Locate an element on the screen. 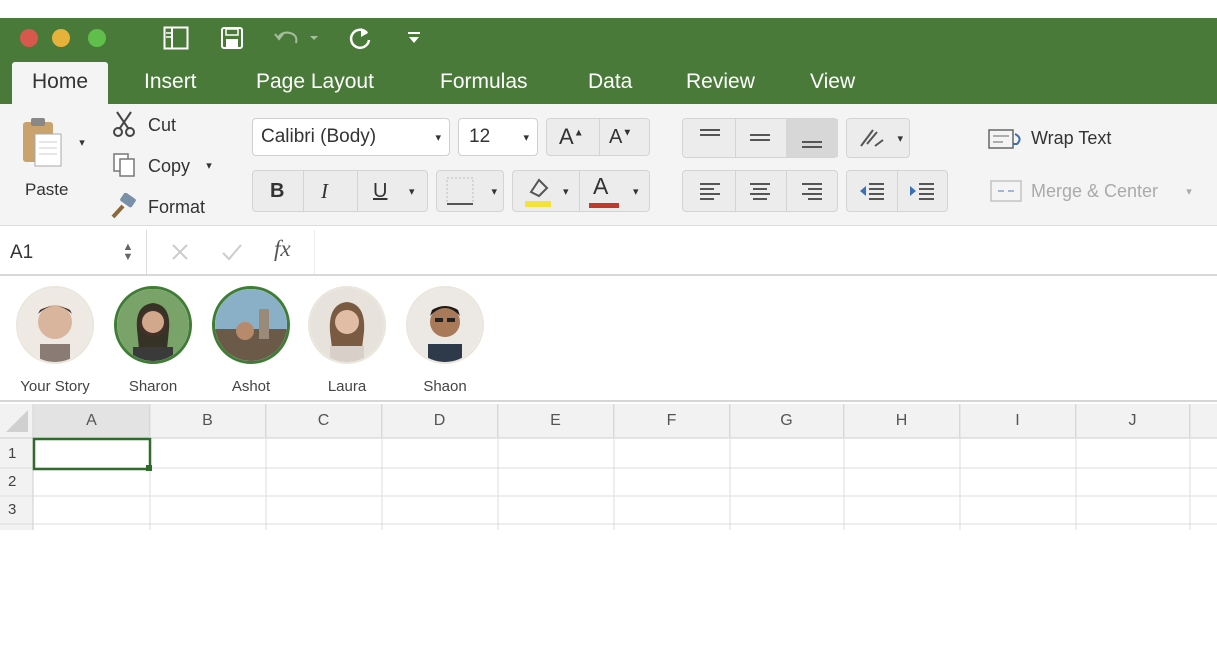 The height and width of the screenshot is (662, 1217). insert-function-button: fx is located at coordinates (282, 249).